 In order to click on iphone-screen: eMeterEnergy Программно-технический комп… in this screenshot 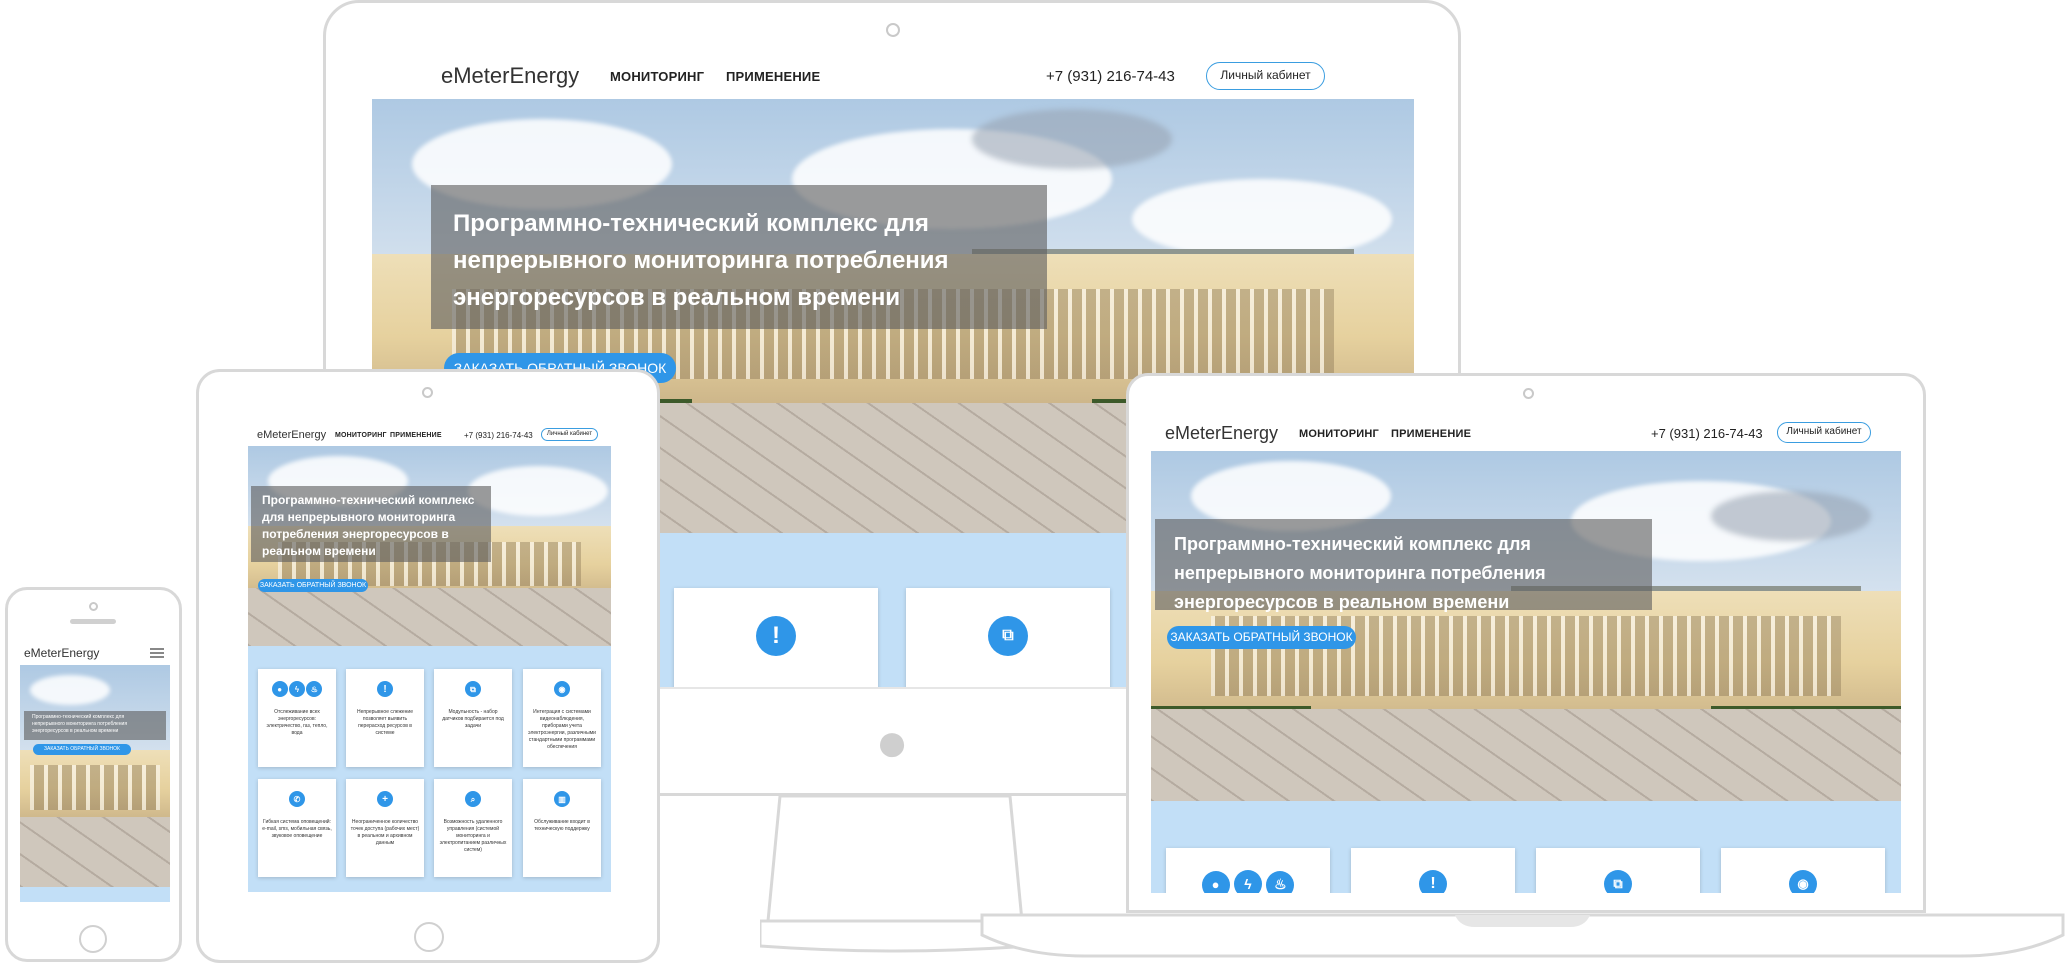, I will do `click(95, 771)`.